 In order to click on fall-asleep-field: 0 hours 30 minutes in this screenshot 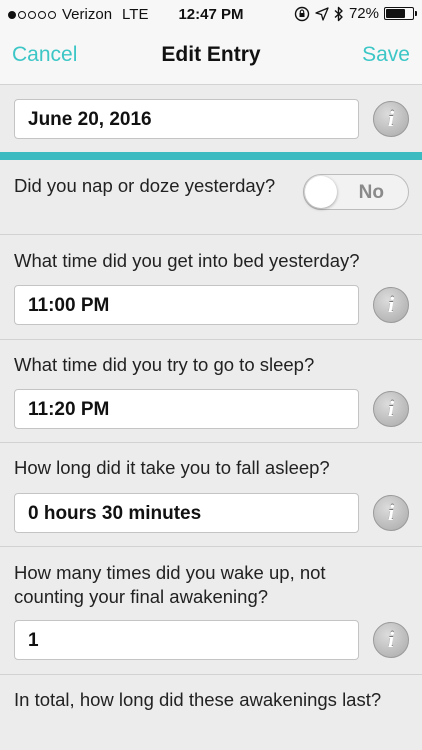, I will do `click(186, 513)`.